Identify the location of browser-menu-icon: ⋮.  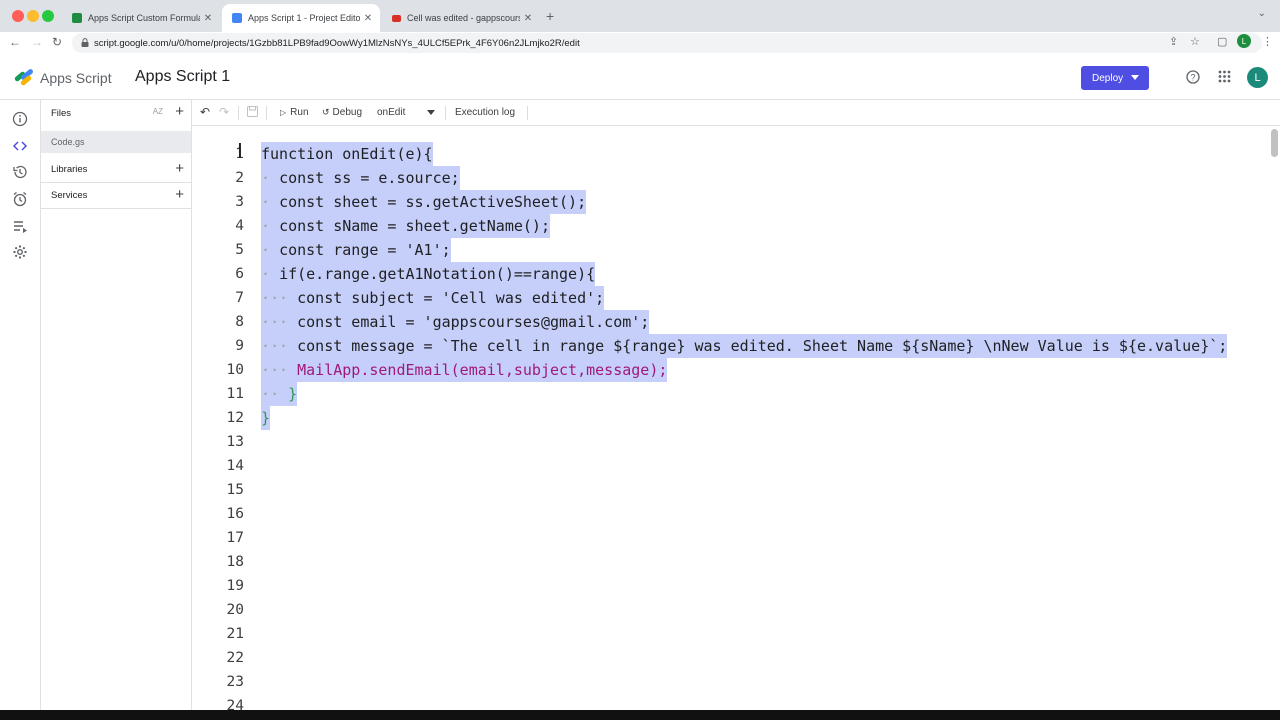
(1267, 41).